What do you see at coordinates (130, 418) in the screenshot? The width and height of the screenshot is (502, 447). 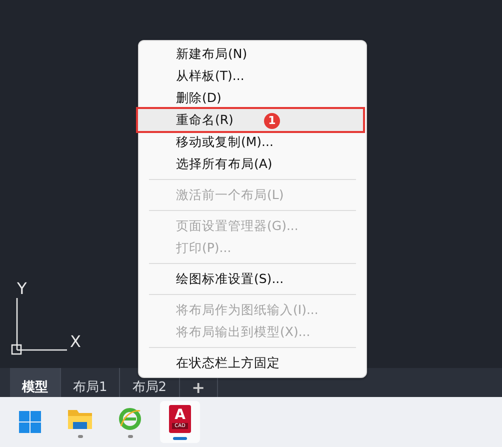 I see `browser-icon` at bounding box center [130, 418].